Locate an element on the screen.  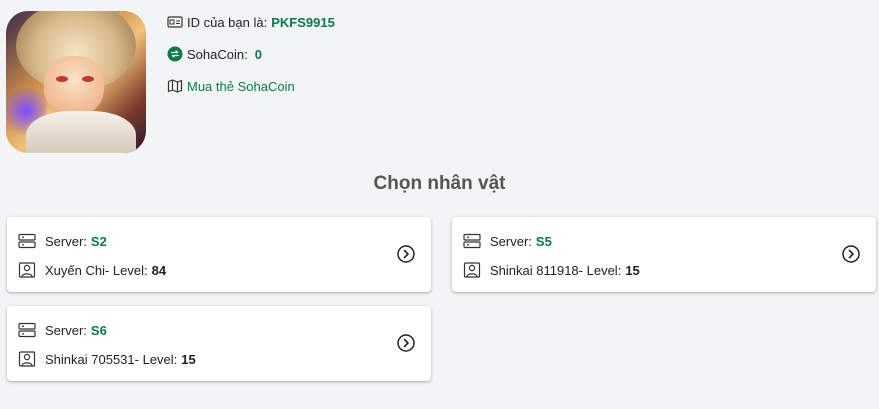
level-value: 84 is located at coordinates (159, 270).